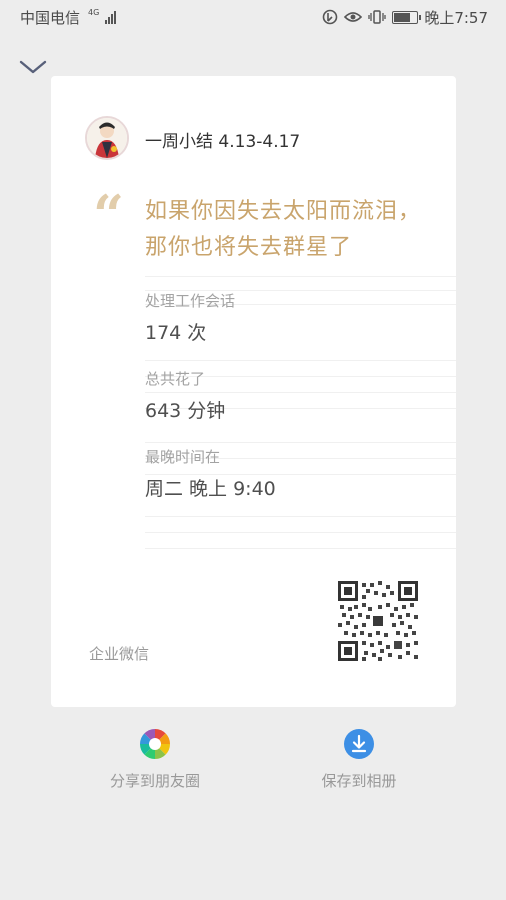 The width and height of the screenshot is (506, 900). I want to click on brand-label: 企业微信, so click(119, 654).